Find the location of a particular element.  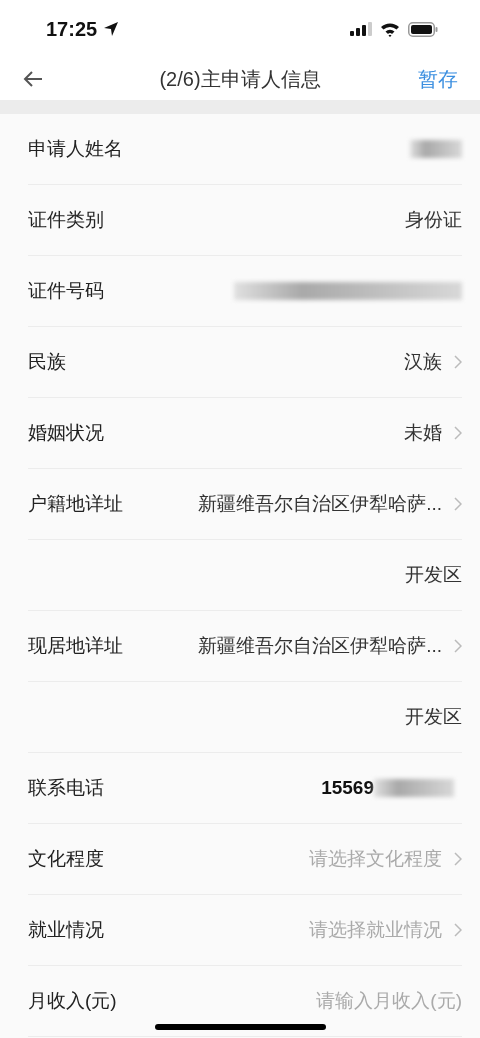

battery-icon is located at coordinates (423, 29).